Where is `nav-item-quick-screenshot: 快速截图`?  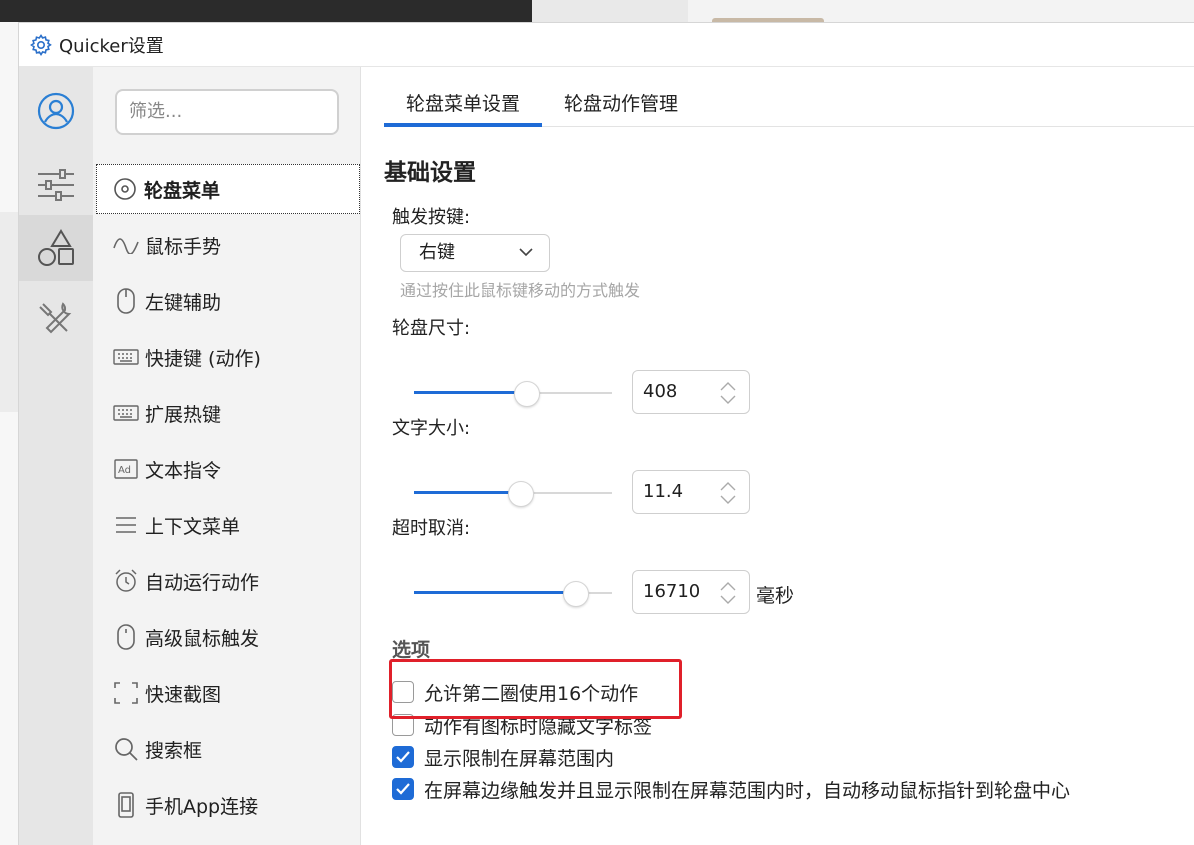
nav-item-quick-screenshot: 快速截图 is located at coordinates (227, 693).